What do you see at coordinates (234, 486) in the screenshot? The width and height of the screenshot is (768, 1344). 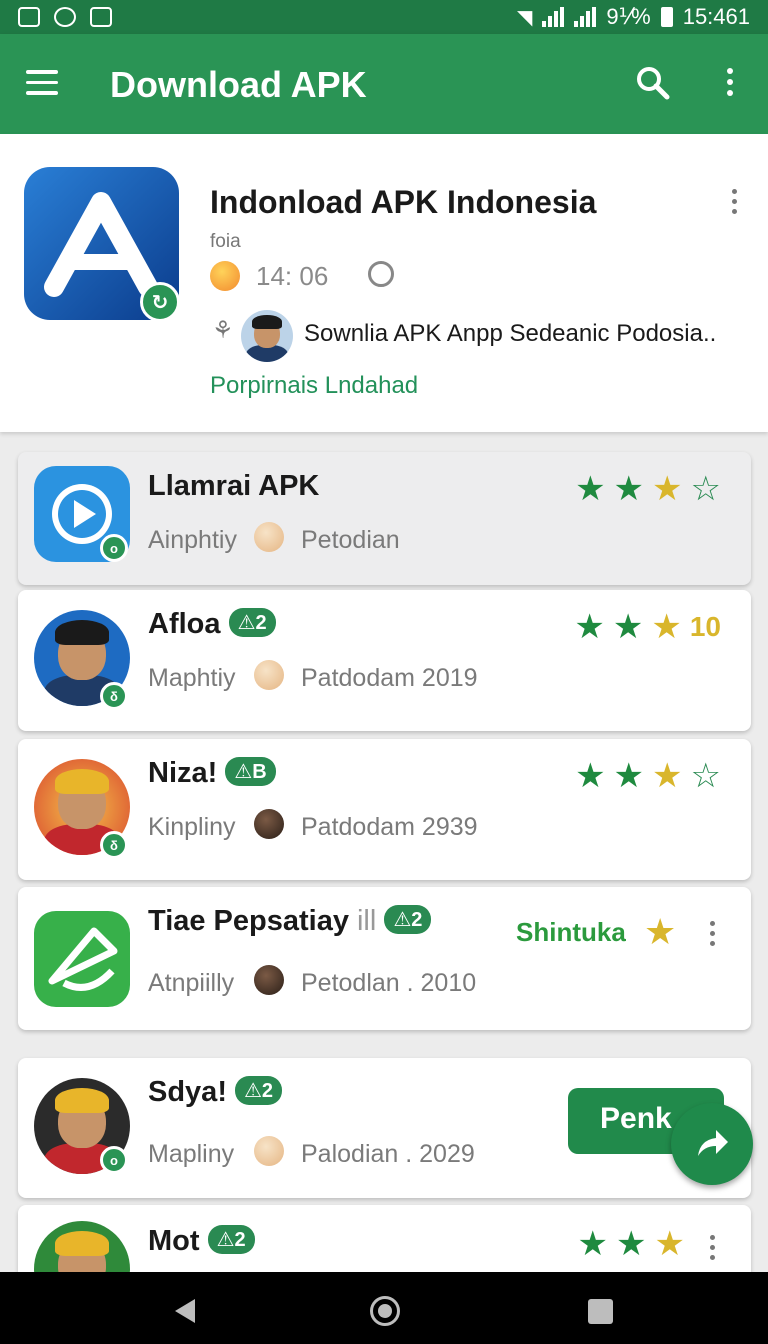 I see `item-title: Llamrai APK` at bounding box center [234, 486].